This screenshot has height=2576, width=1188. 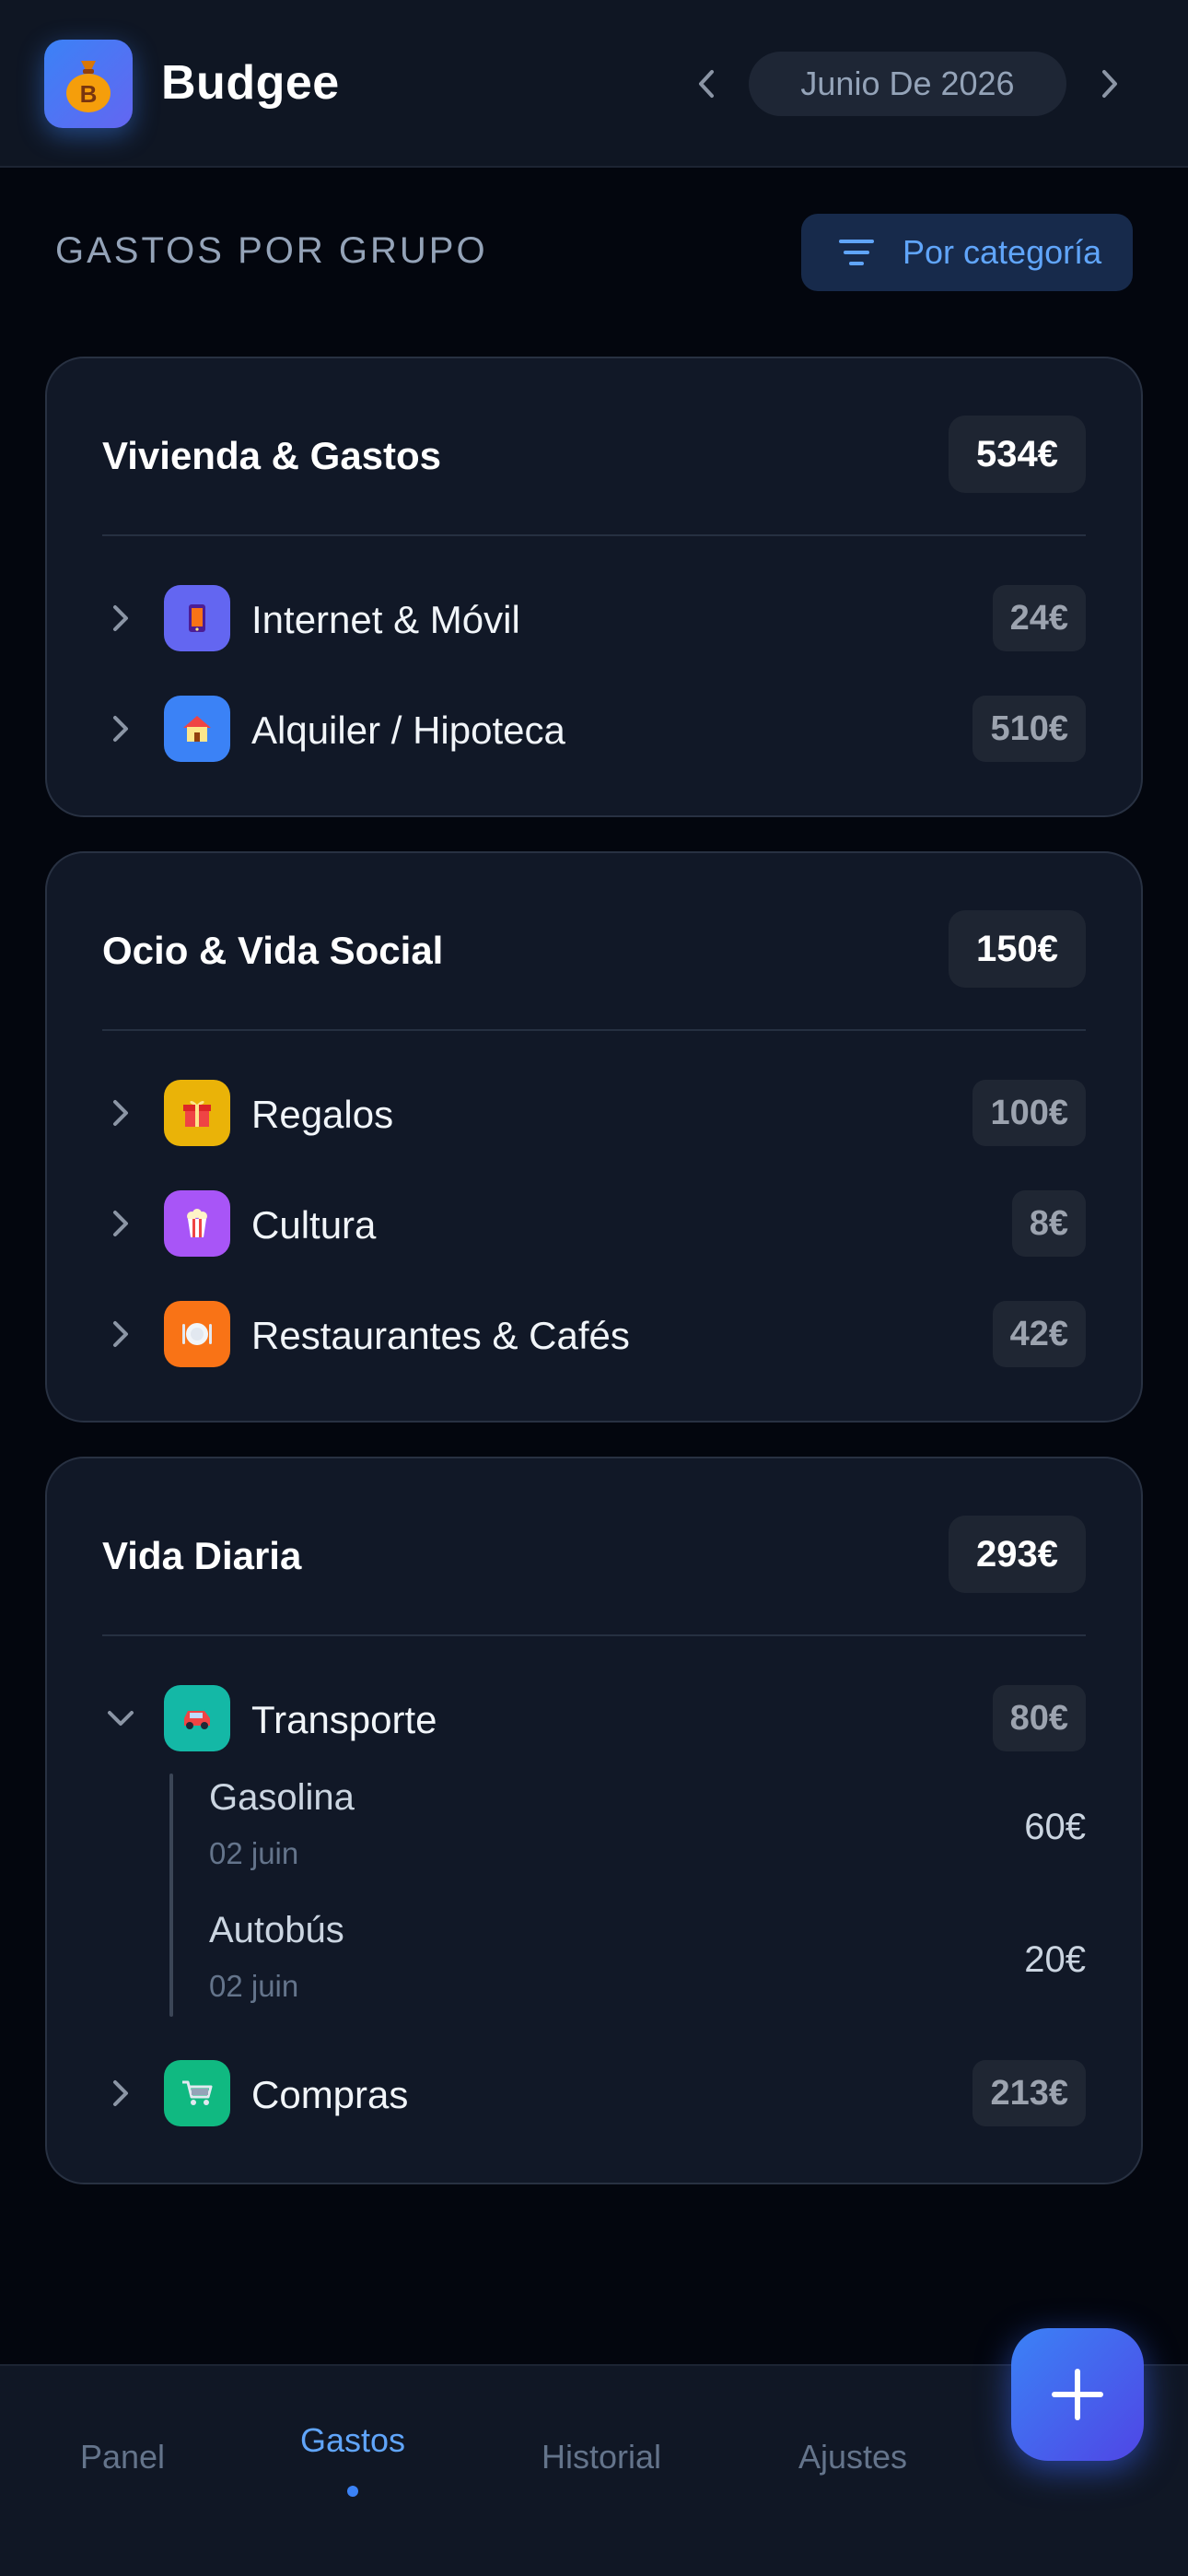 What do you see at coordinates (1029, 1113) in the screenshot?
I see `category-amount: 100€` at bounding box center [1029, 1113].